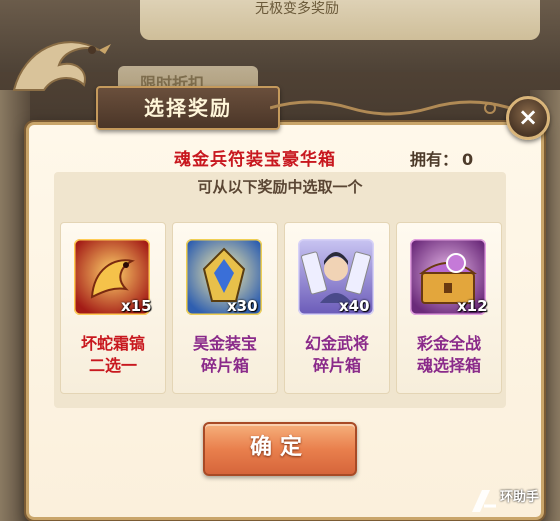  I want to click on chest-name: 魂金兵符装宝豪华箱, so click(255, 160).